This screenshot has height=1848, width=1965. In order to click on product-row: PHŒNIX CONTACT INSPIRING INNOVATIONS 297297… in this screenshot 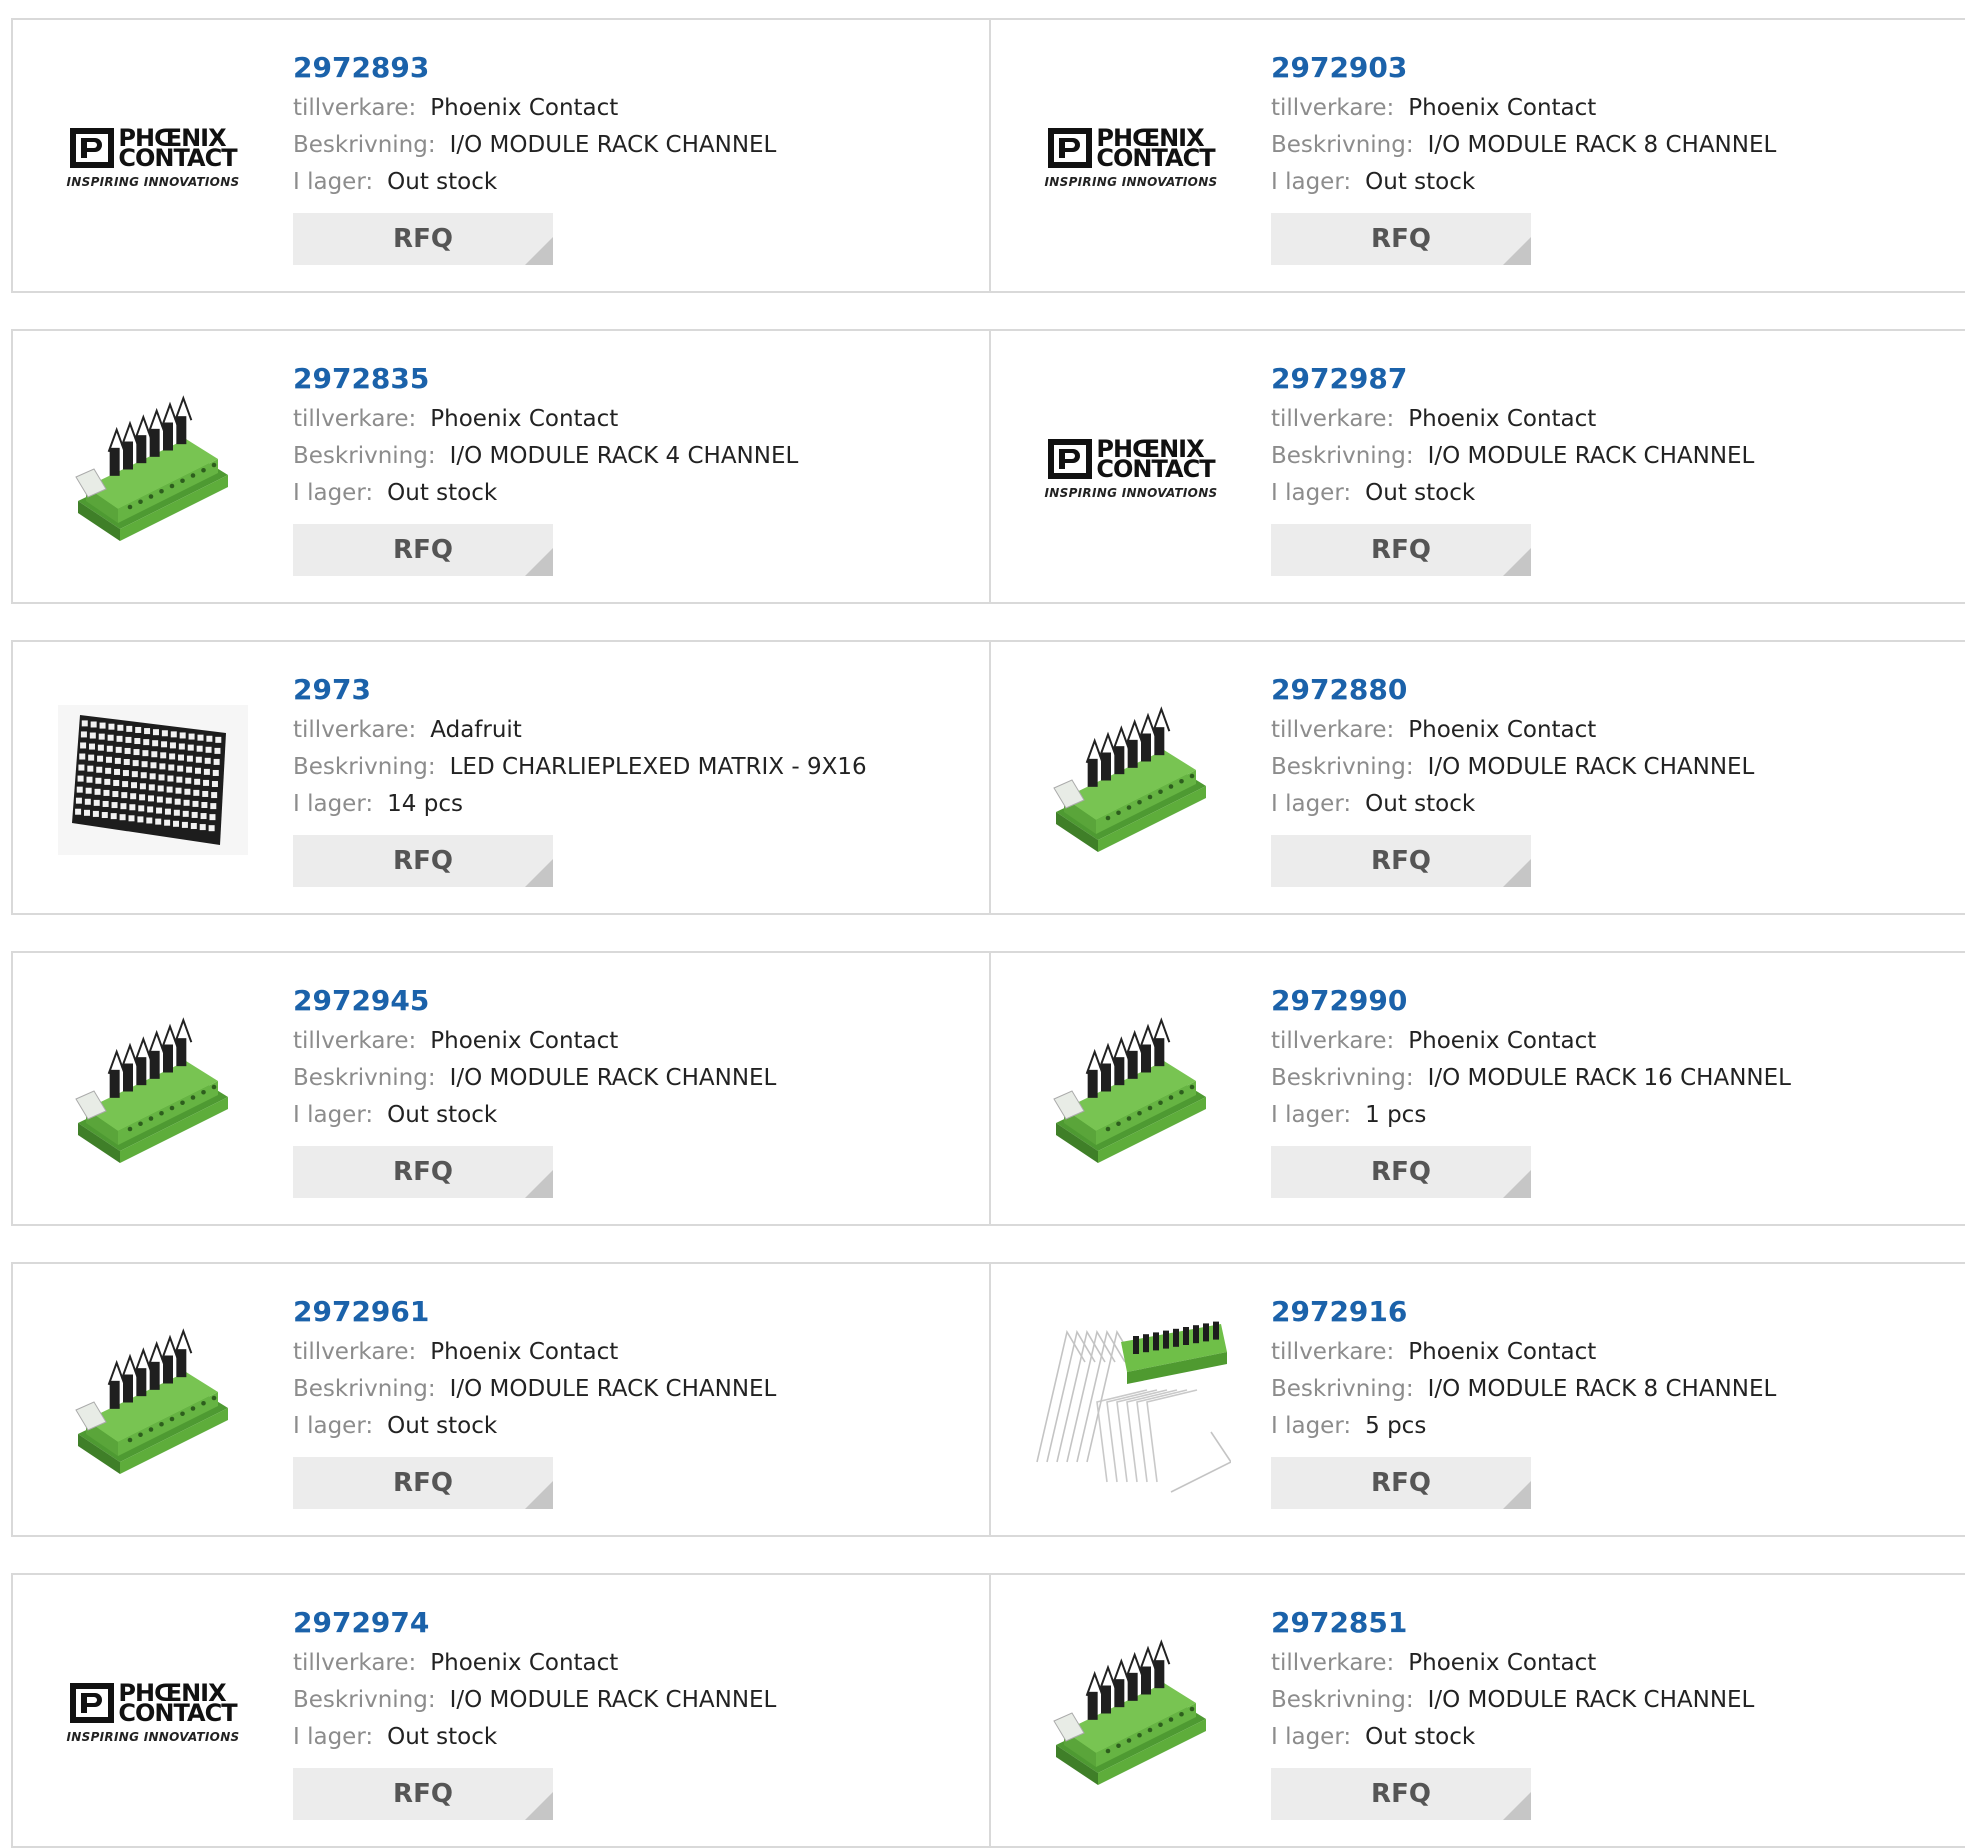, I will do `click(988, 1710)`.